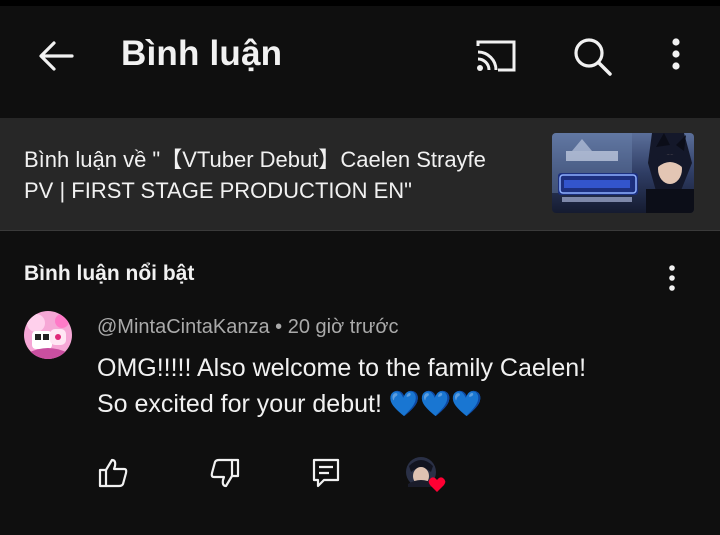  I want to click on like-button, so click(113, 473).